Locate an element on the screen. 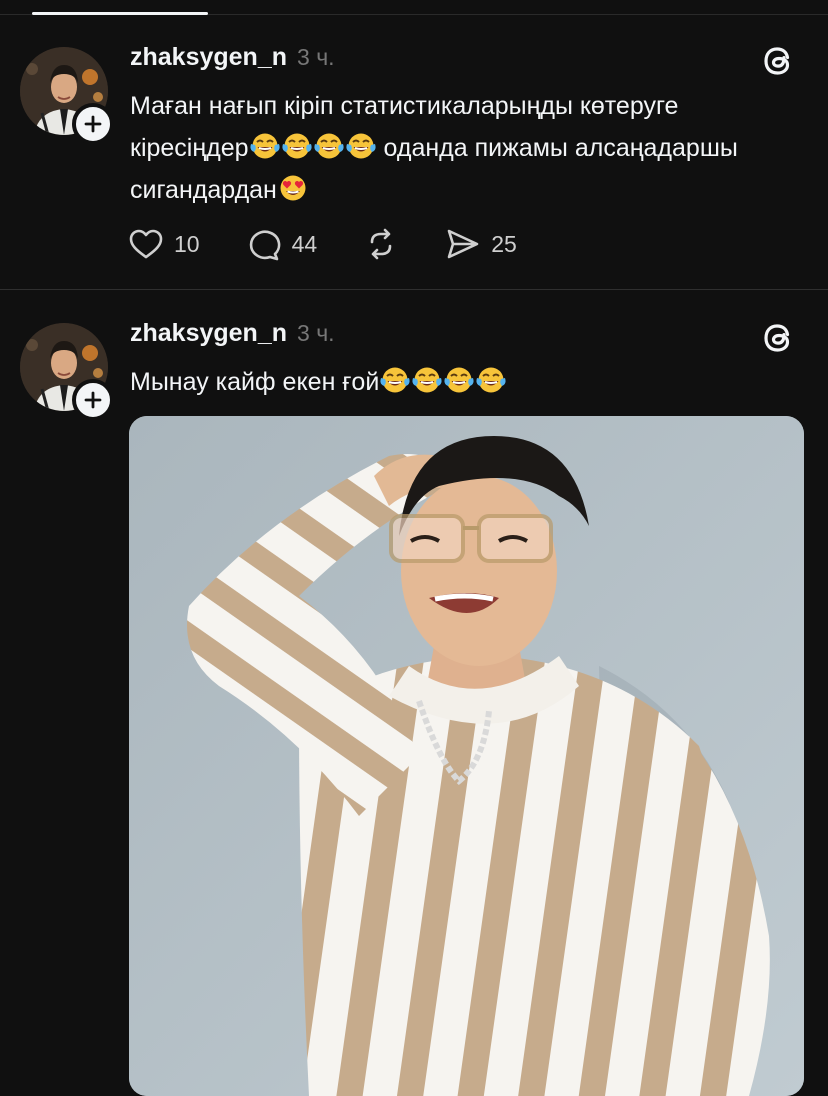 This screenshot has height=1096, width=828. like-button: 10 is located at coordinates (164, 244).